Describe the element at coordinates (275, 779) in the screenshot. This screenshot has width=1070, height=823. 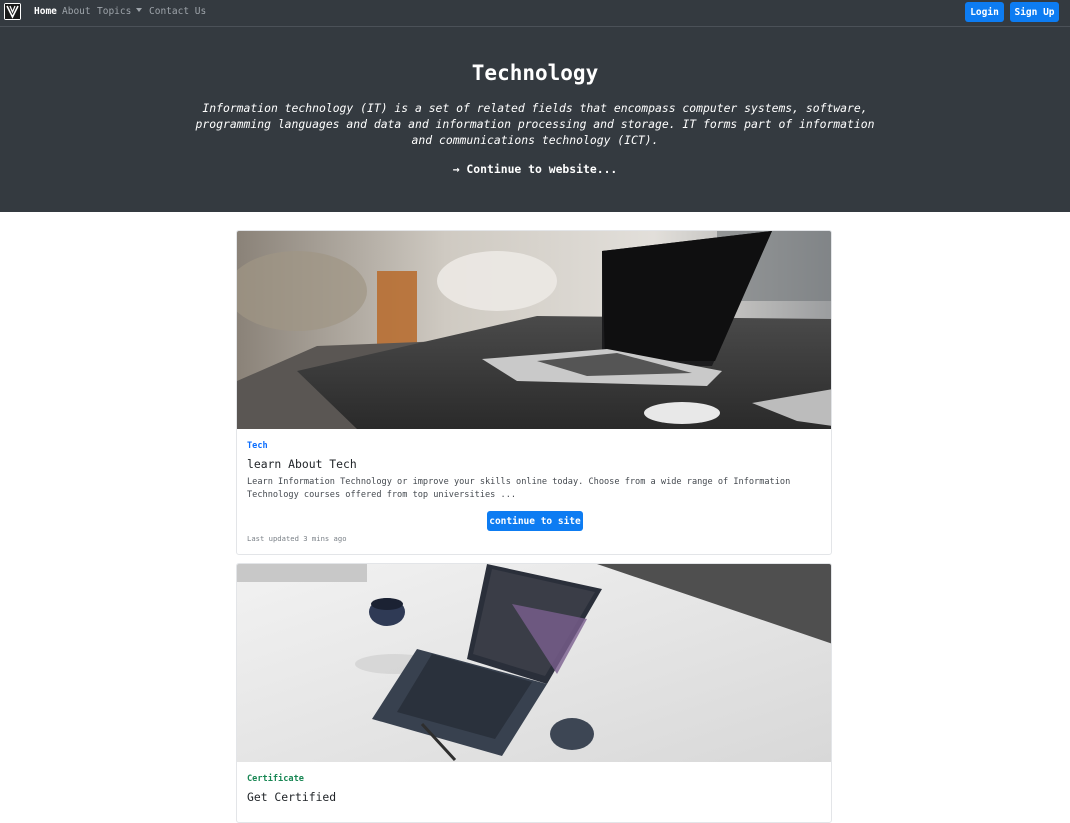
I see `card-category-tag: Certificate` at that location.